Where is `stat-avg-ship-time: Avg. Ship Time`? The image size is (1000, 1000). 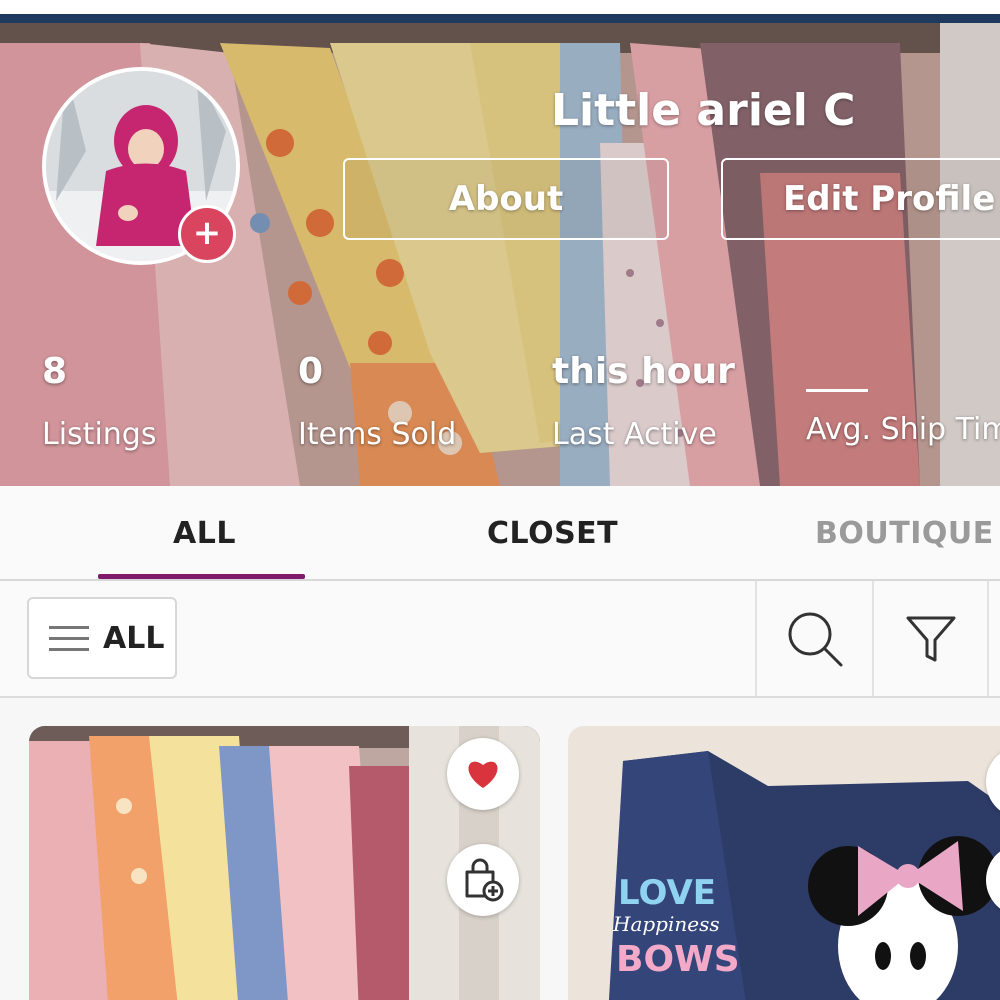
stat-avg-ship-time: Avg. Ship Time is located at coordinates (903, 399).